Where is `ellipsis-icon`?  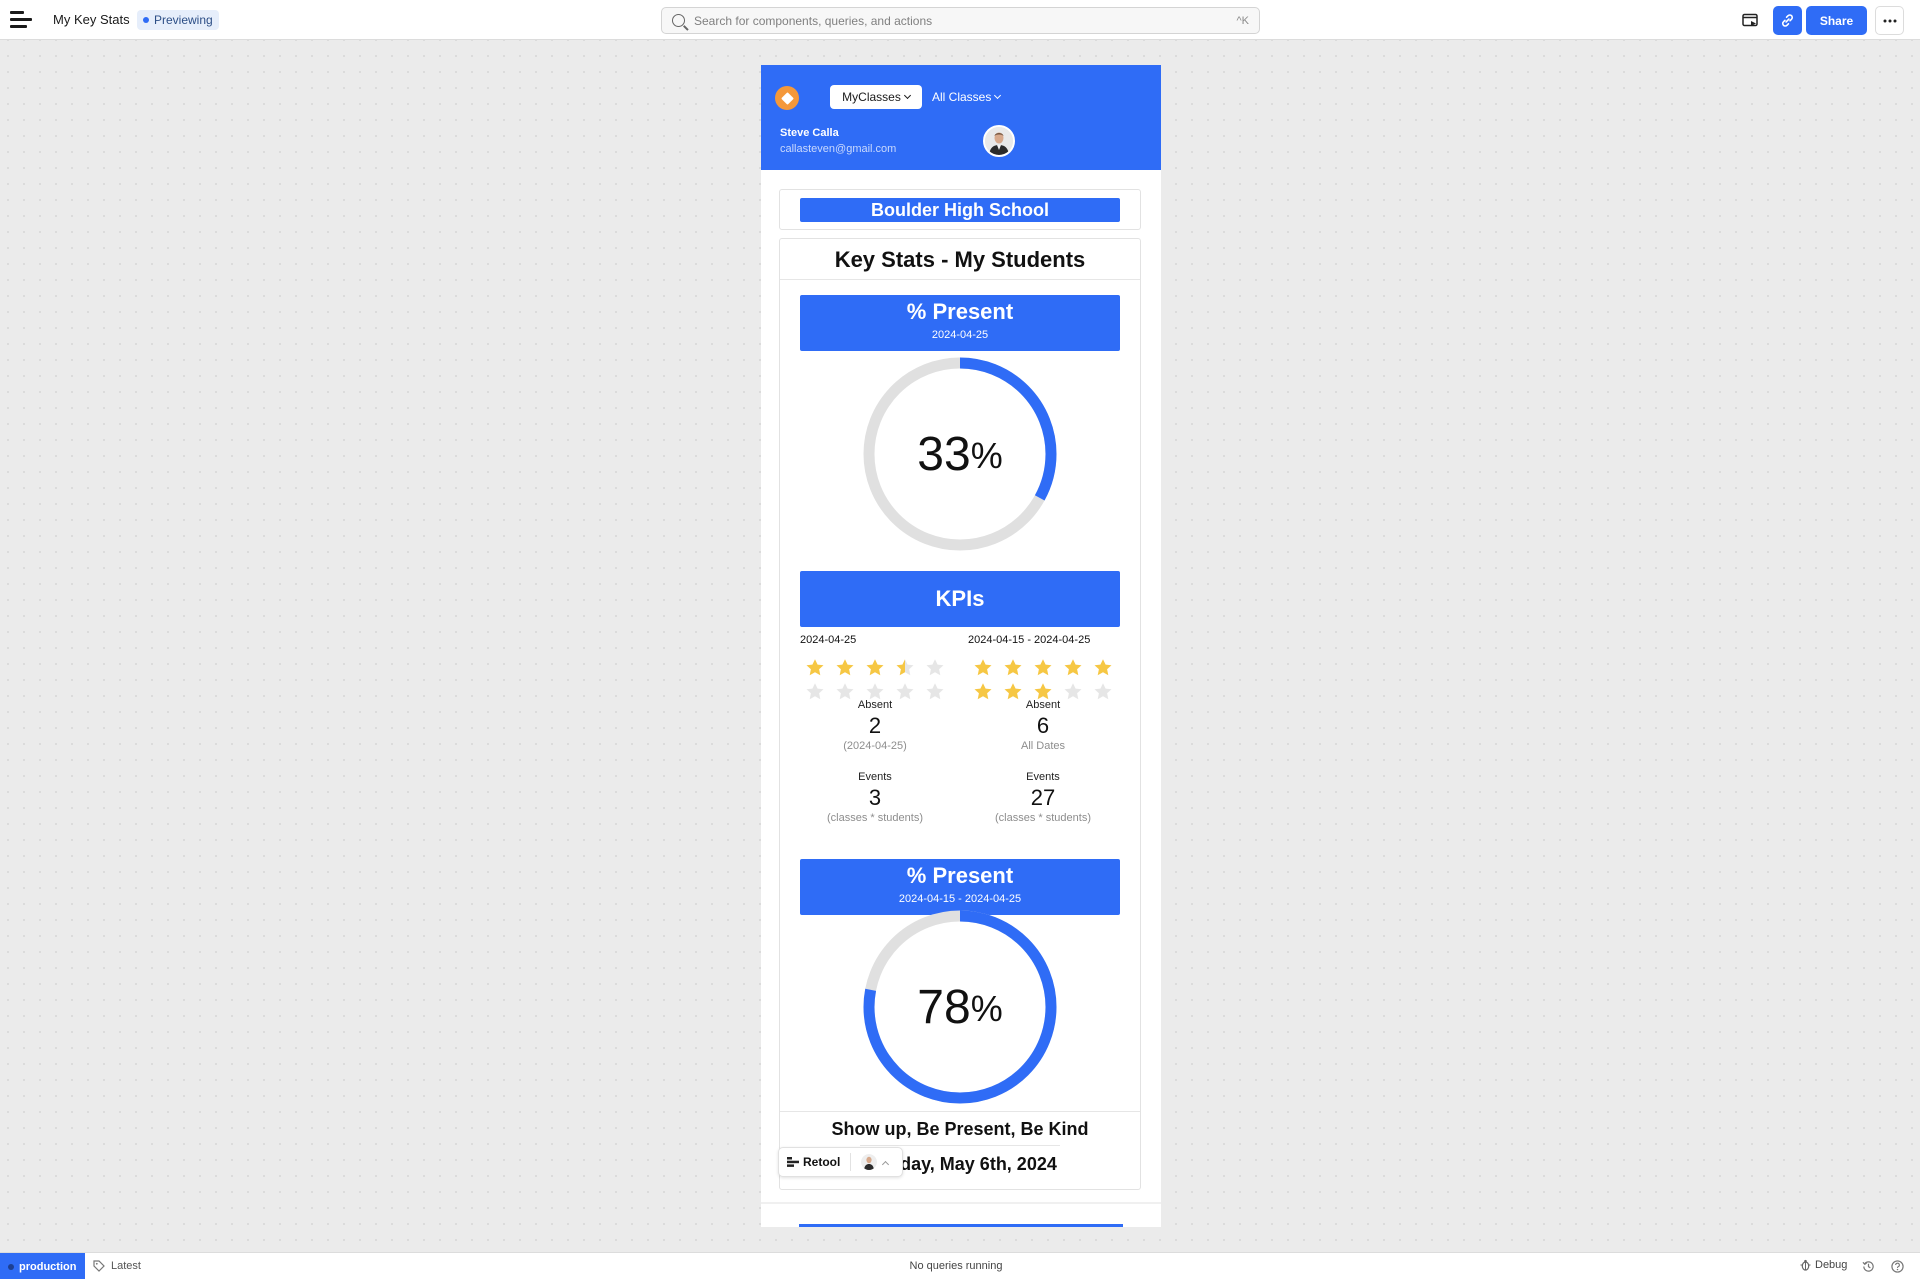 ellipsis-icon is located at coordinates (1889, 20).